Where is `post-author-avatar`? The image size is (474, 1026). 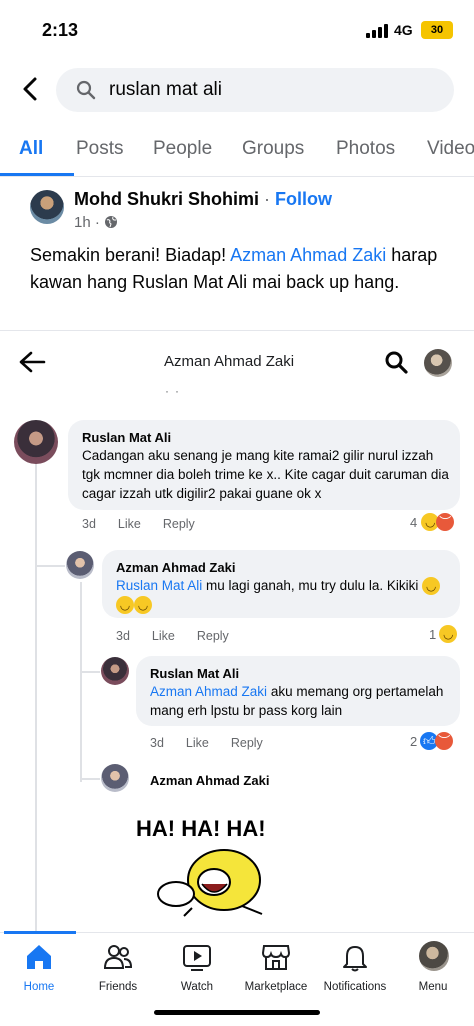 post-author-avatar is located at coordinates (47, 207).